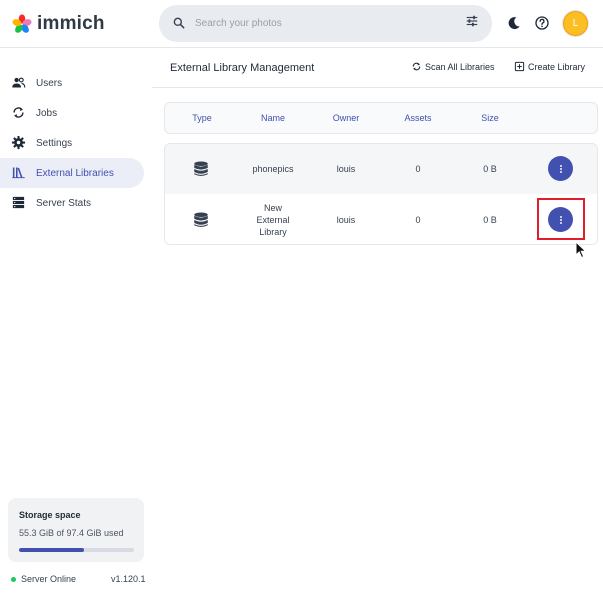  What do you see at coordinates (72, 113) in the screenshot?
I see `sidebar-item-jobs: Jobs` at bounding box center [72, 113].